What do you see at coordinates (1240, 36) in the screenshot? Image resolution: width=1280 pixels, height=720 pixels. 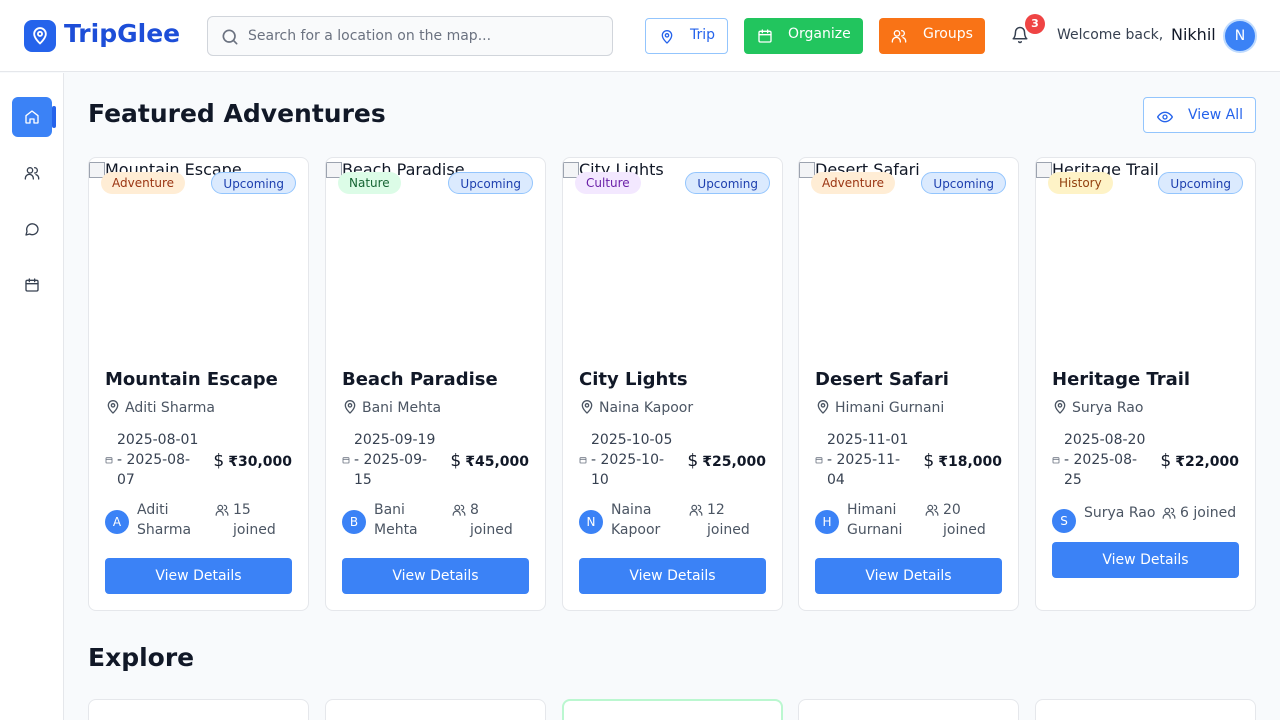 I see `user-avatar: N` at bounding box center [1240, 36].